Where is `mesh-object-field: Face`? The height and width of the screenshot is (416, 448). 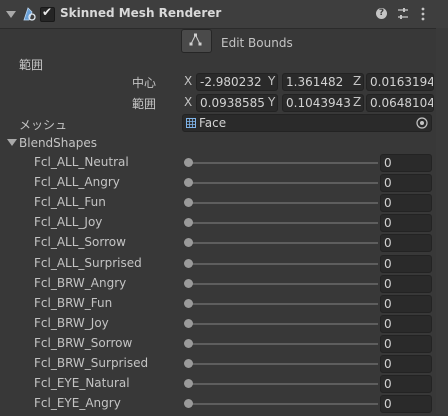
mesh-object-field: Face is located at coordinates (307, 123).